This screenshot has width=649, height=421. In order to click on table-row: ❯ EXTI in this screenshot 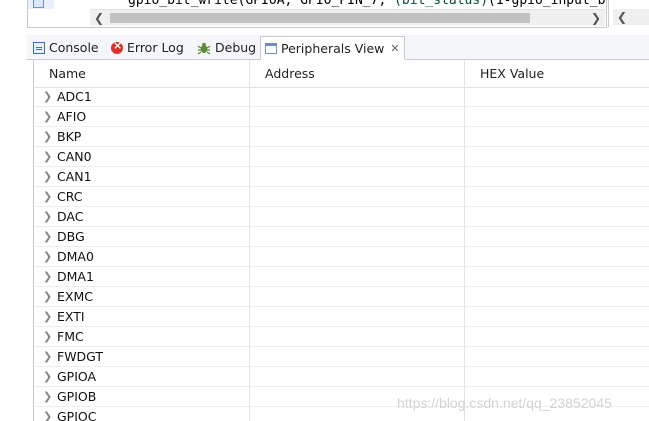, I will do `click(341, 317)`.